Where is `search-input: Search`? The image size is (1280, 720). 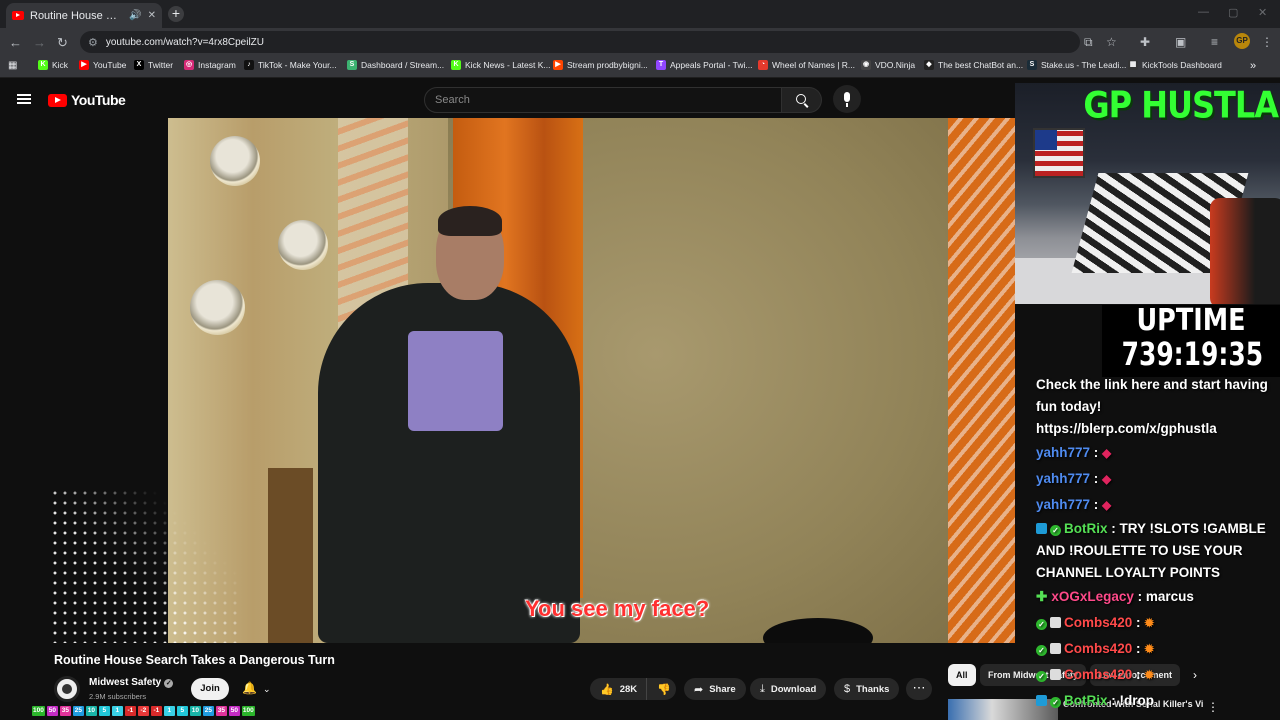
search-input: Search is located at coordinates (603, 100).